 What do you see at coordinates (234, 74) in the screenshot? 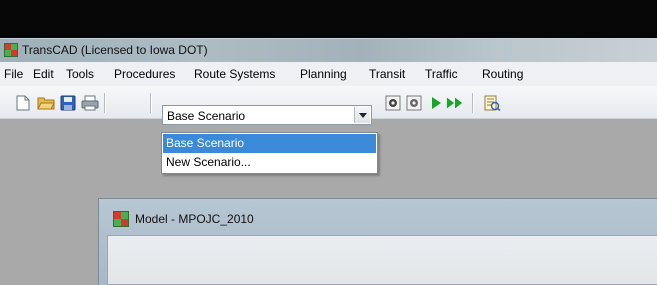
I see `menu-route-systems: Route Systems` at bounding box center [234, 74].